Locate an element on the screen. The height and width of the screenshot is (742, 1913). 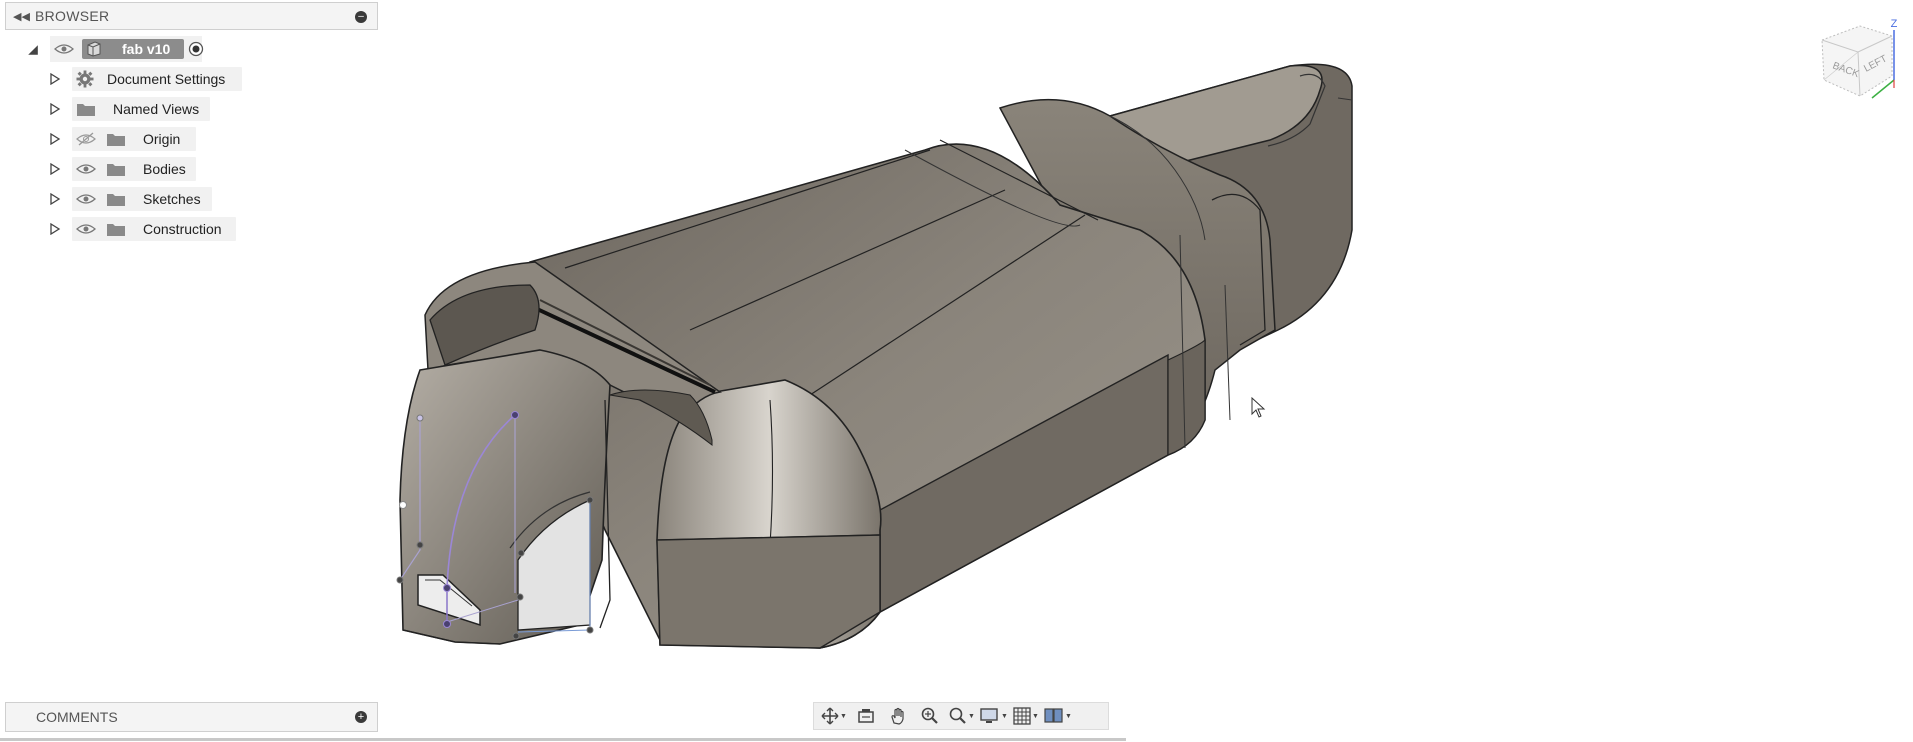
sketches-label: Sketches is located at coordinates (172, 199).